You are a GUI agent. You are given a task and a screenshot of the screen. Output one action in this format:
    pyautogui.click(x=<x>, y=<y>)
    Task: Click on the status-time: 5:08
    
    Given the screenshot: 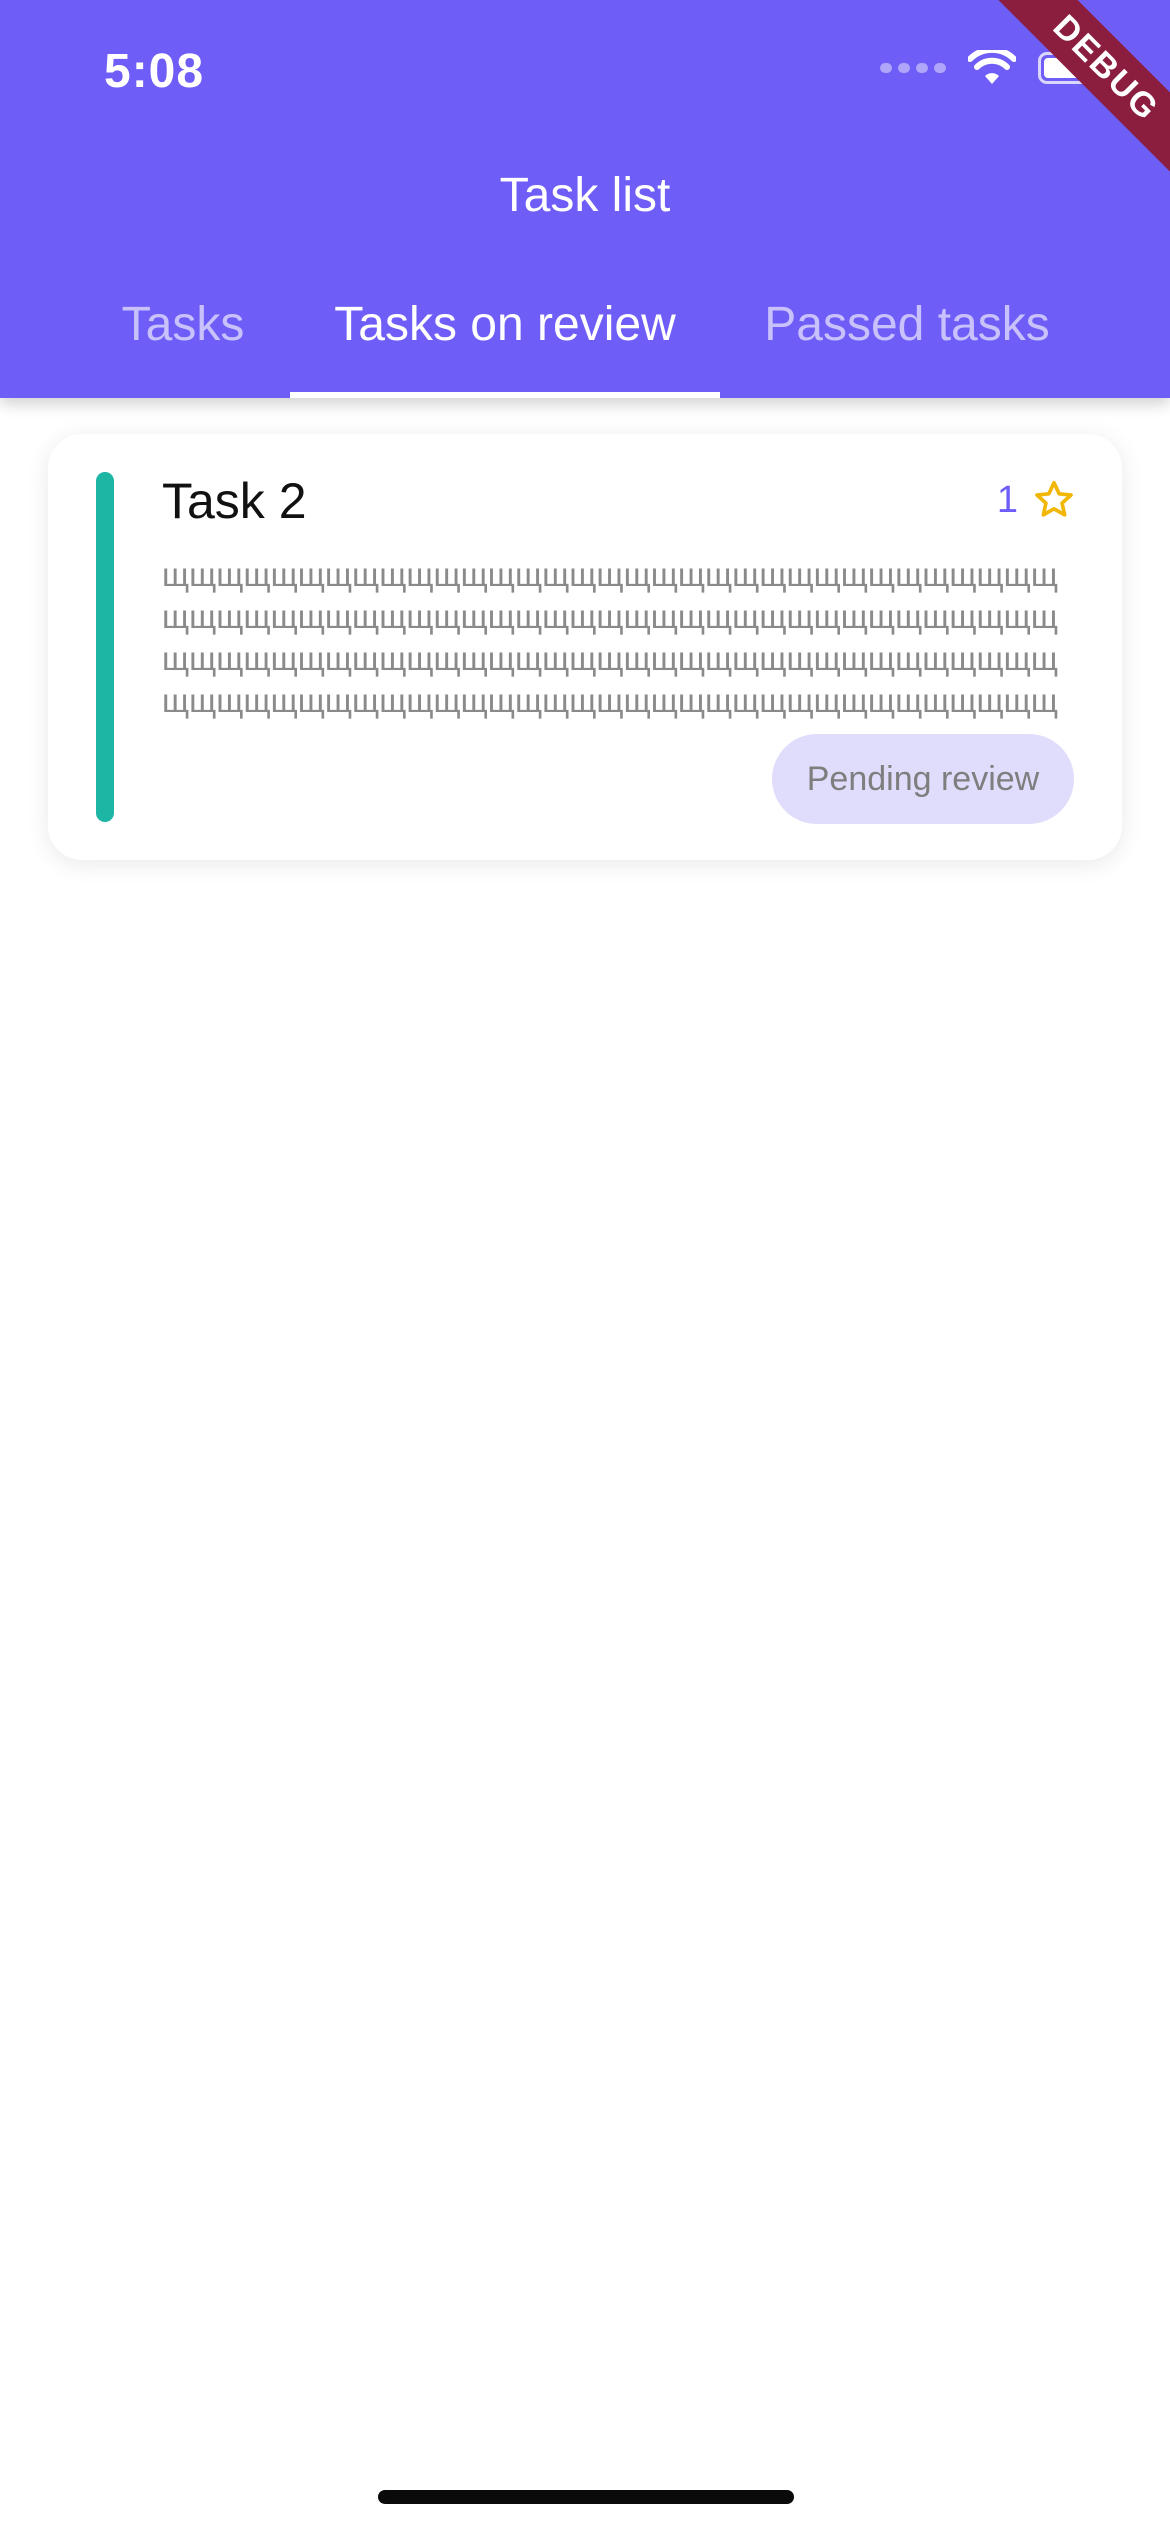 What is the action you would take?
    pyautogui.click(x=154, y=71)
    